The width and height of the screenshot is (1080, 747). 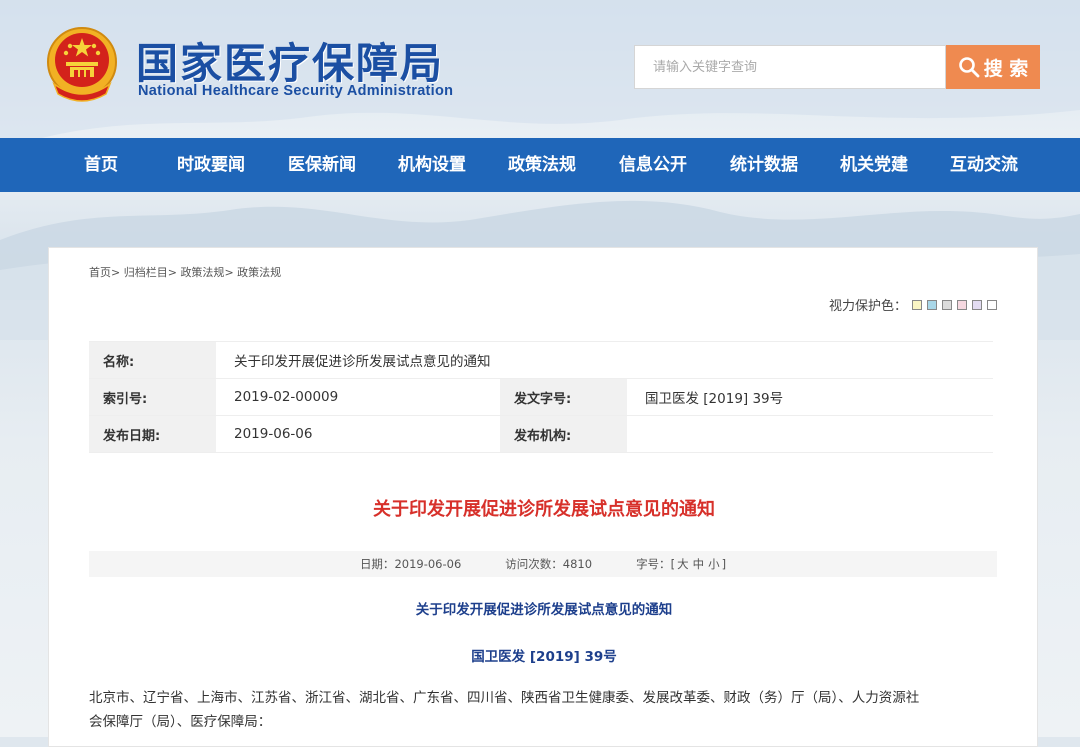 I want to click on font-size-large-button: 大, so click(x=683, y=564).